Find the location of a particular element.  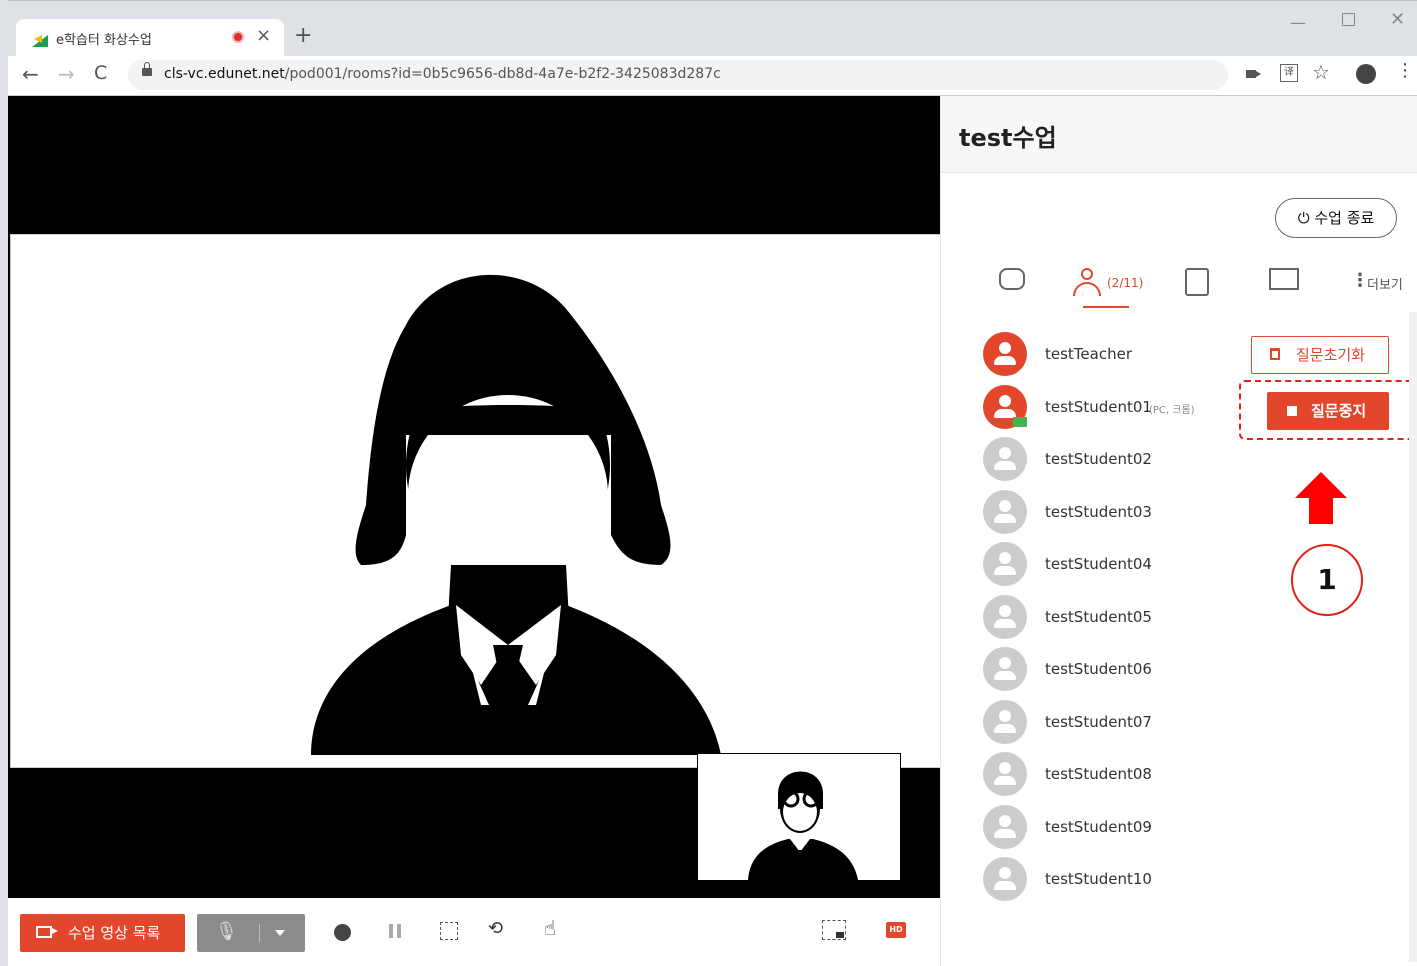

reset-questions-label: 질문초기화 is located at coordinates (1331, 355).